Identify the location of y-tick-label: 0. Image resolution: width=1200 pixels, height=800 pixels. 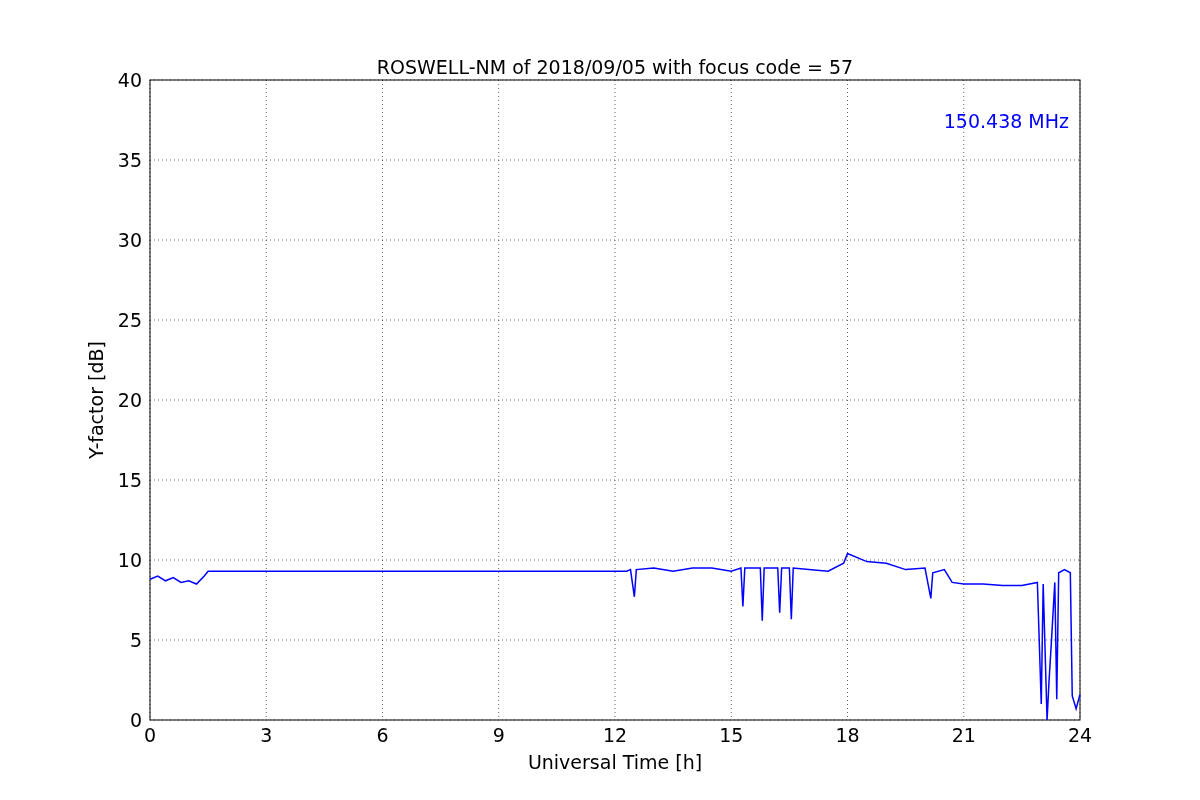
(135, 720).